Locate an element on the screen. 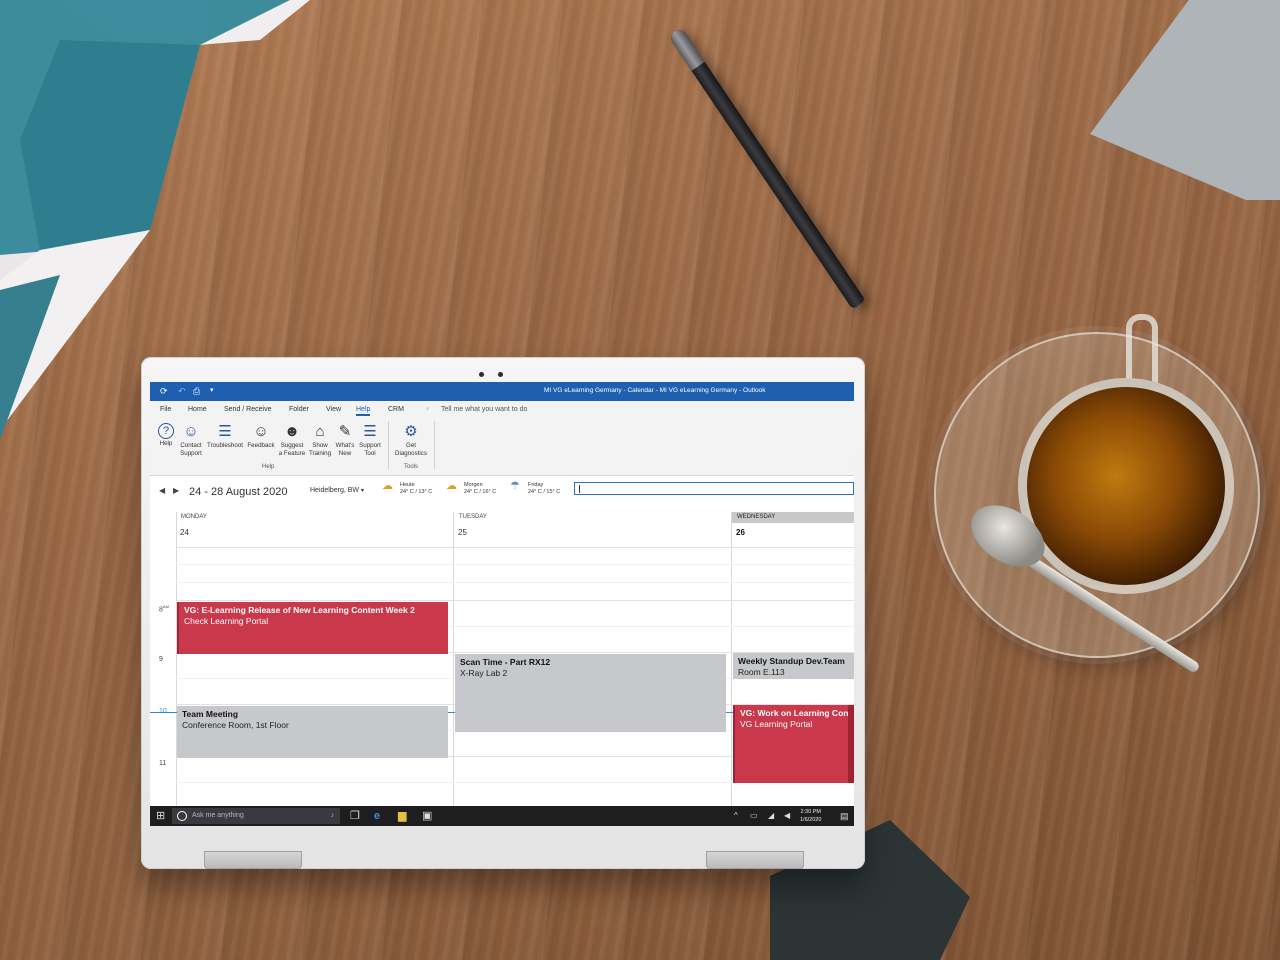  tea-cup is located at coordinates (1126, 486).